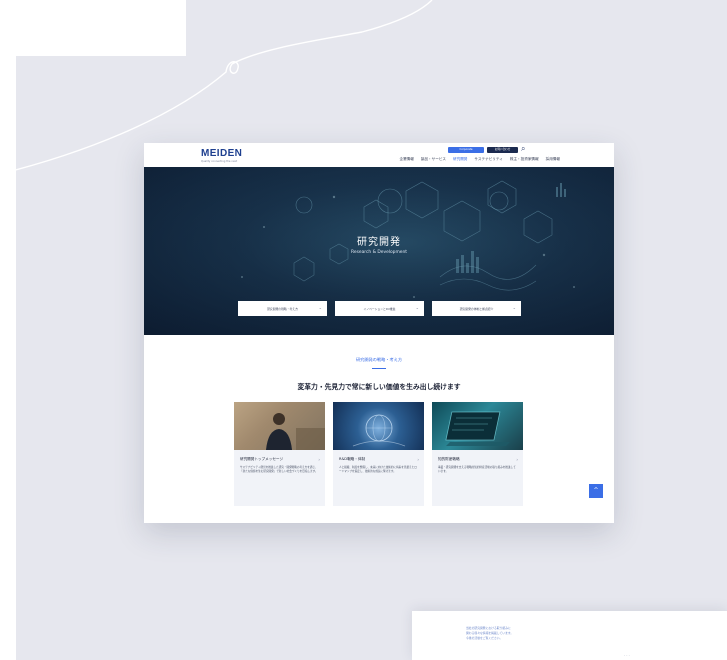 The width and height of the screenshot is (727, 660). Describe the element at coordinates (484, 638) in the screenshot. I see `preview-text-line: 今後の活動をご覧ください。` at that location.